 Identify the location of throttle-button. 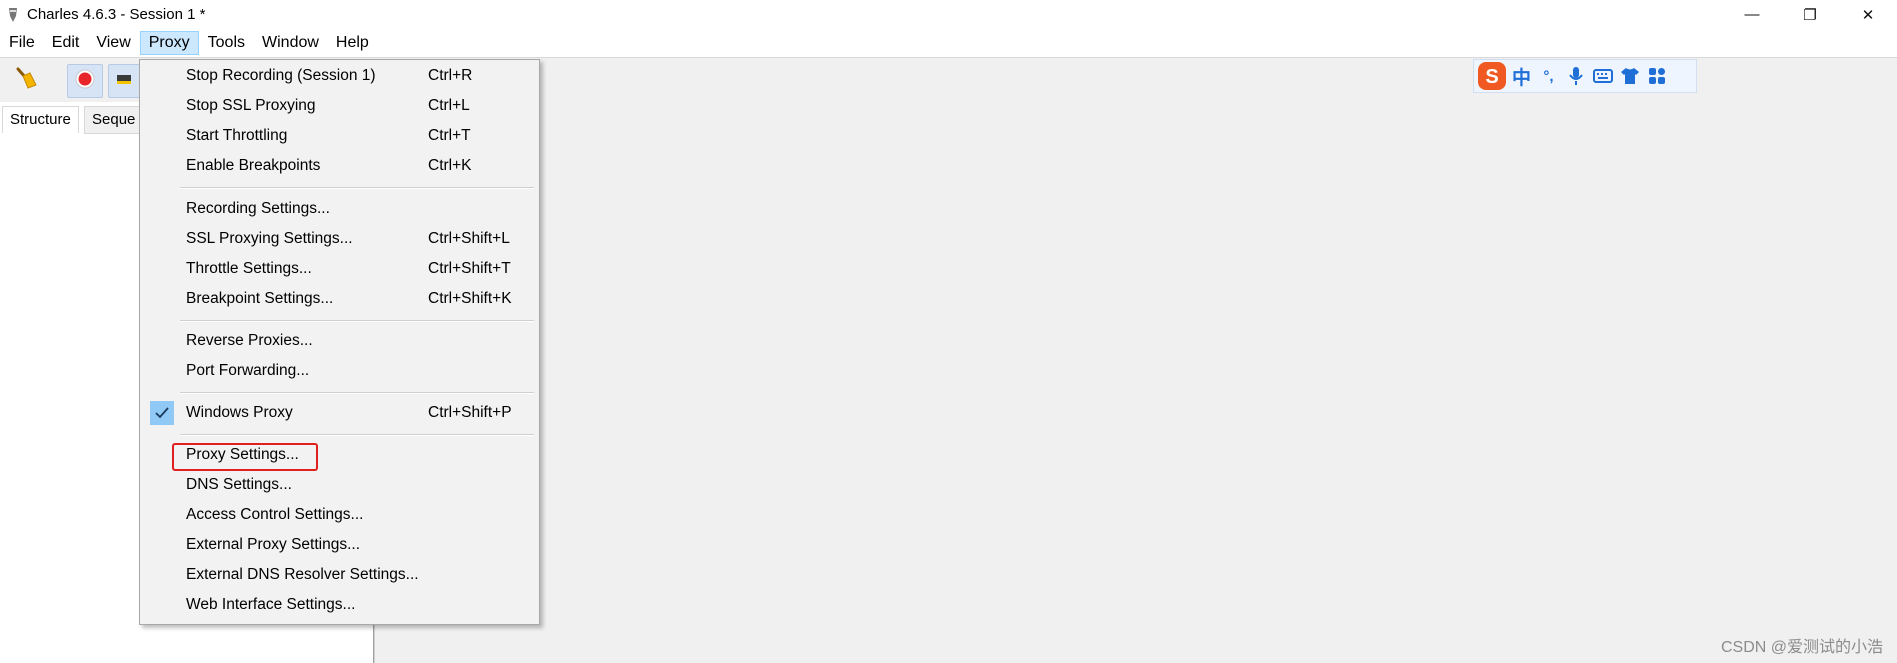
(124, 81).